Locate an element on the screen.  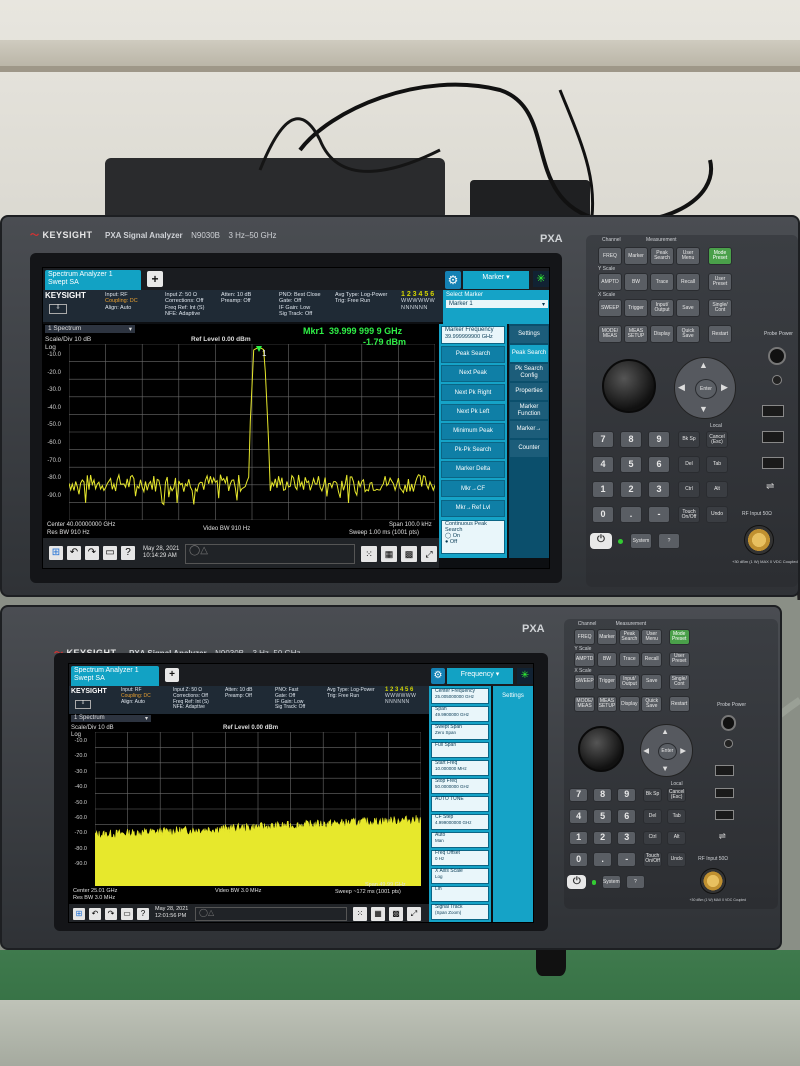
softkey-minimum-peak: Minimum Peak is located at coordinates (473, 431).